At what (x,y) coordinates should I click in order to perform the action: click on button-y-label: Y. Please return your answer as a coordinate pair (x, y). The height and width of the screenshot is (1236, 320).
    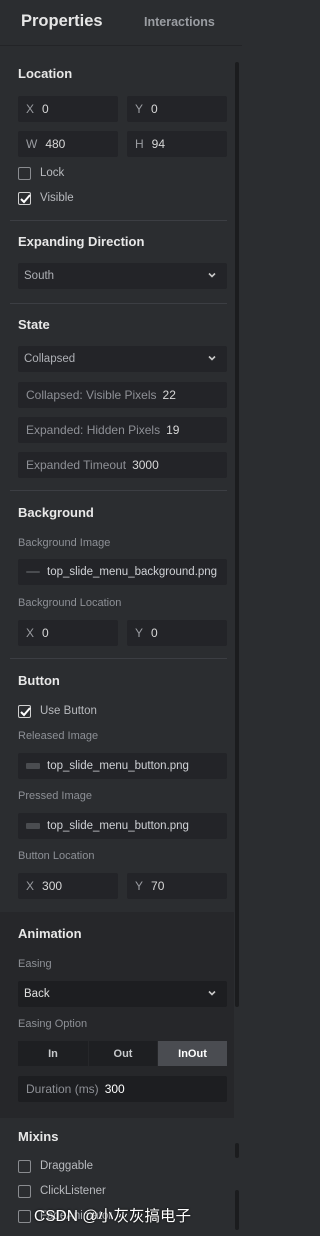
    Looking at the image, I should click on (139, 886).